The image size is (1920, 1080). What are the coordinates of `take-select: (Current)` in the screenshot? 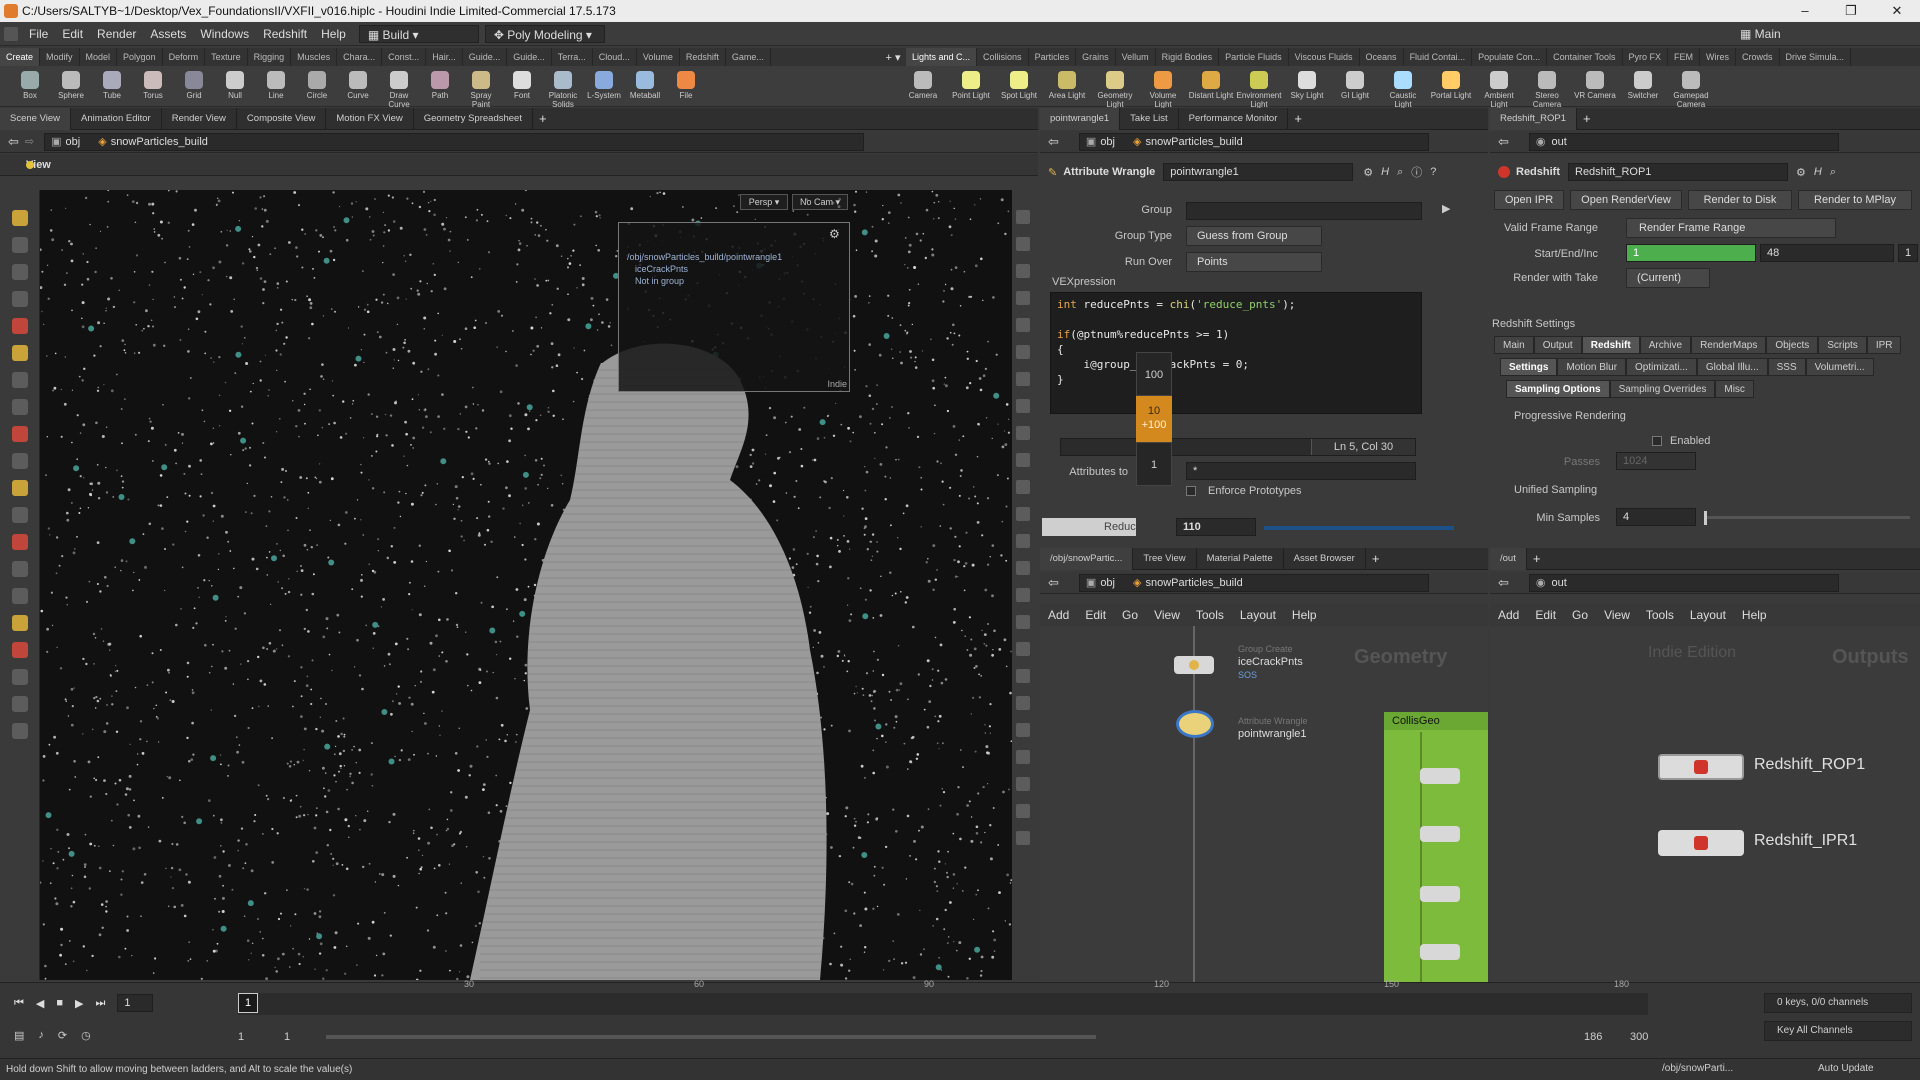 It's located at (1668, 278).